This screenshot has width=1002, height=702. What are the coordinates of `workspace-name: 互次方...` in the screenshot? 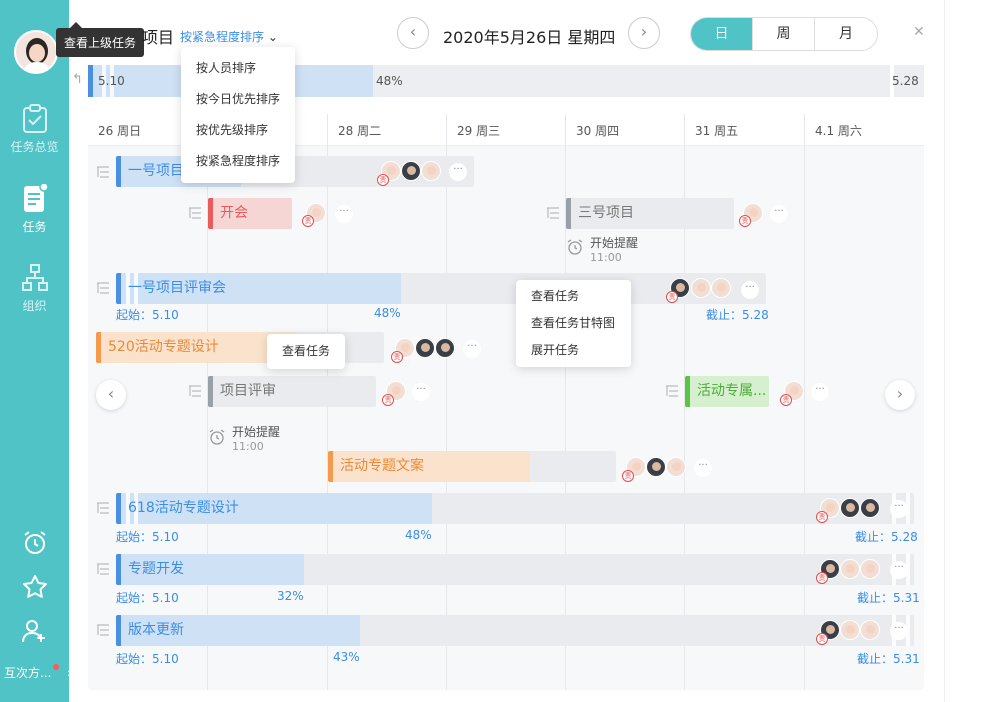 It's located at (28, 673).